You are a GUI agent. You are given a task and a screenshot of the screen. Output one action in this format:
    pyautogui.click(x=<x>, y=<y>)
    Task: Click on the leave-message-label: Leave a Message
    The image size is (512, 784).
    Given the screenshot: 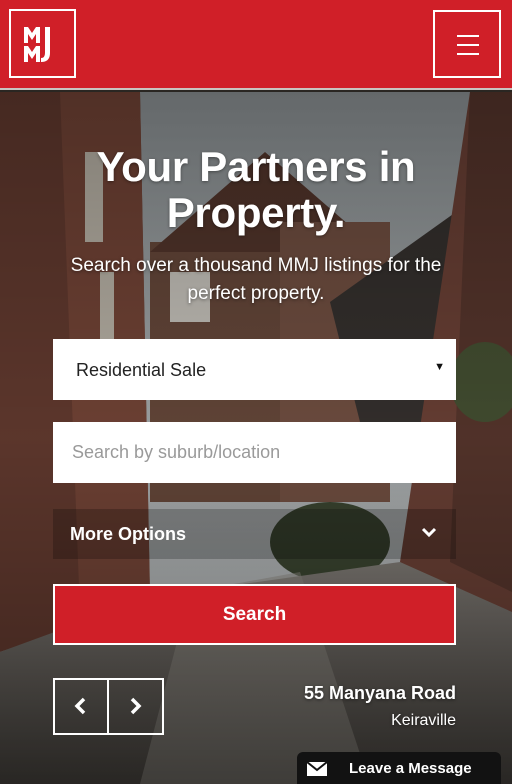 What is the action you would take?
    pyautogui.click(x=410, y=768)
    